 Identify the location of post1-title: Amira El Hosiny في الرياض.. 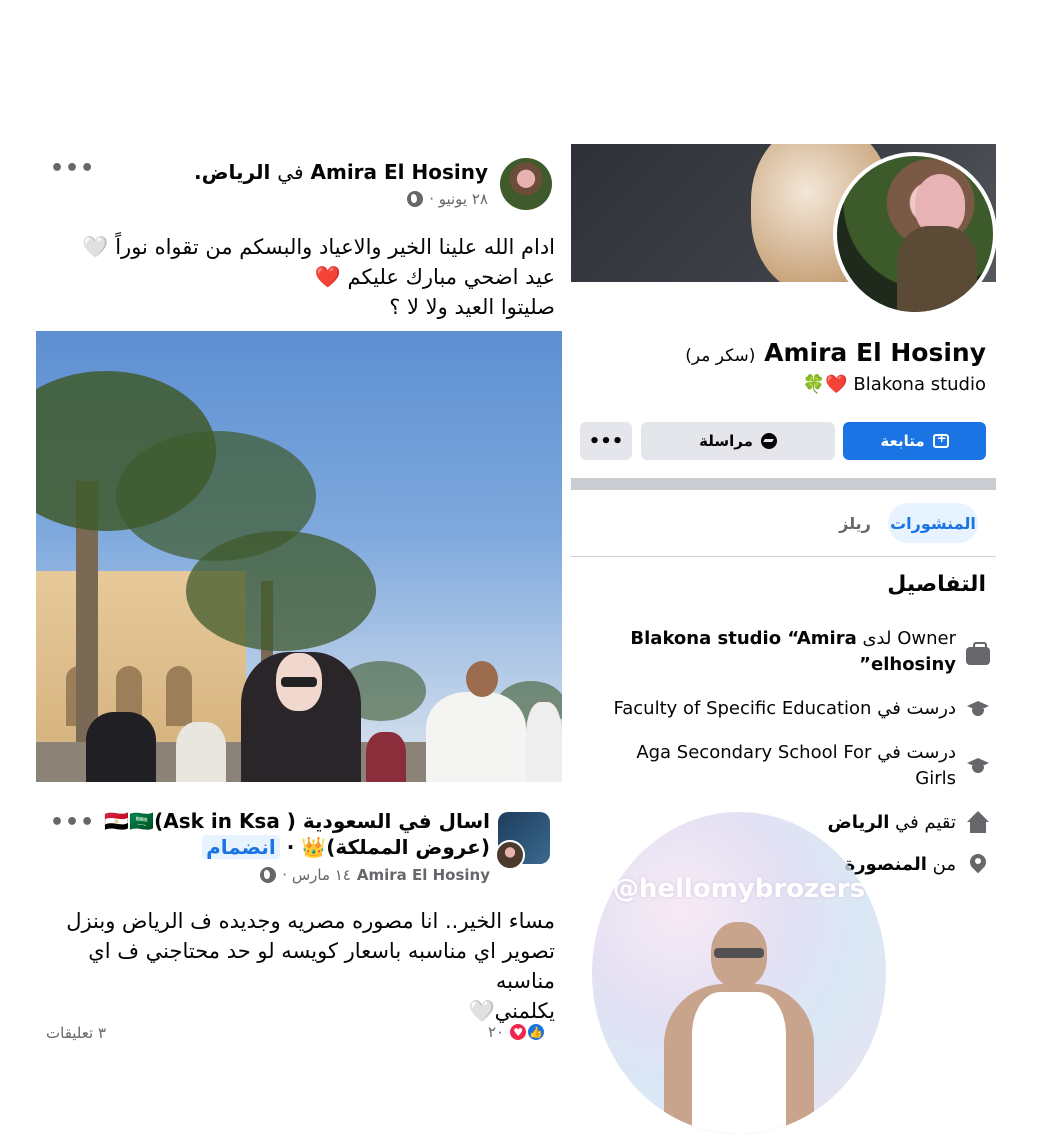
(341, 172).